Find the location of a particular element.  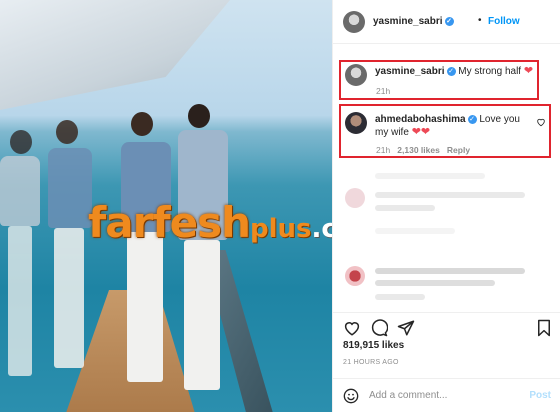

author-avatar is located at coordinates (354, 22).